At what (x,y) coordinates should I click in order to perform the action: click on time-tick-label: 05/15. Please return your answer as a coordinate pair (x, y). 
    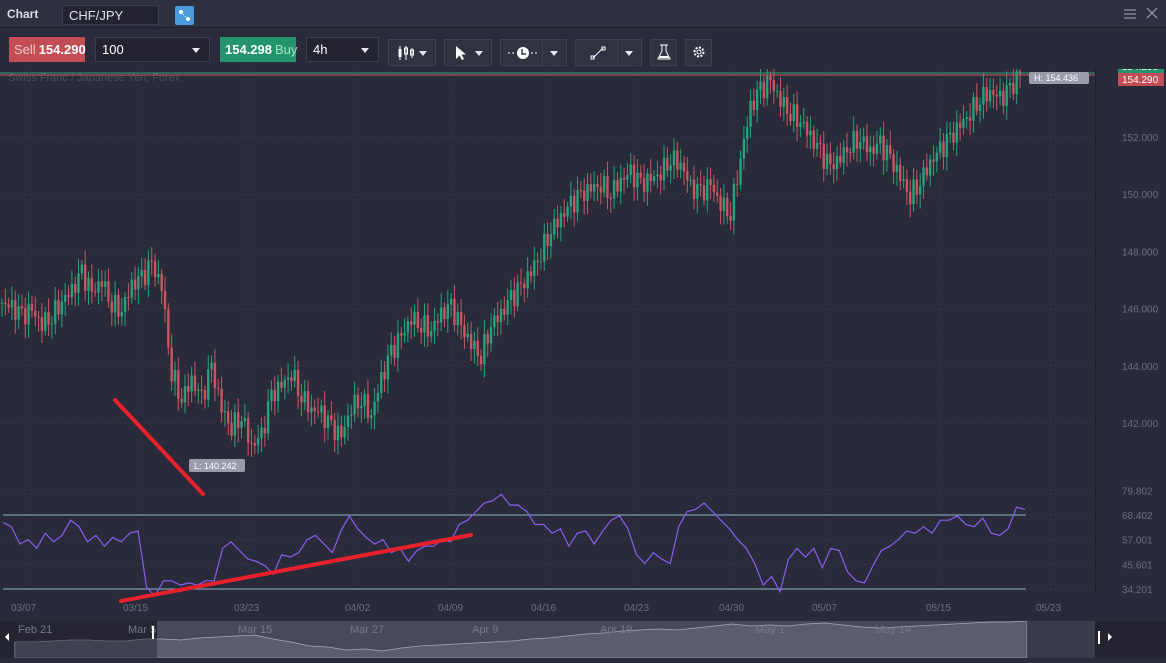
    Looking at the image, I should click on (938, 608).